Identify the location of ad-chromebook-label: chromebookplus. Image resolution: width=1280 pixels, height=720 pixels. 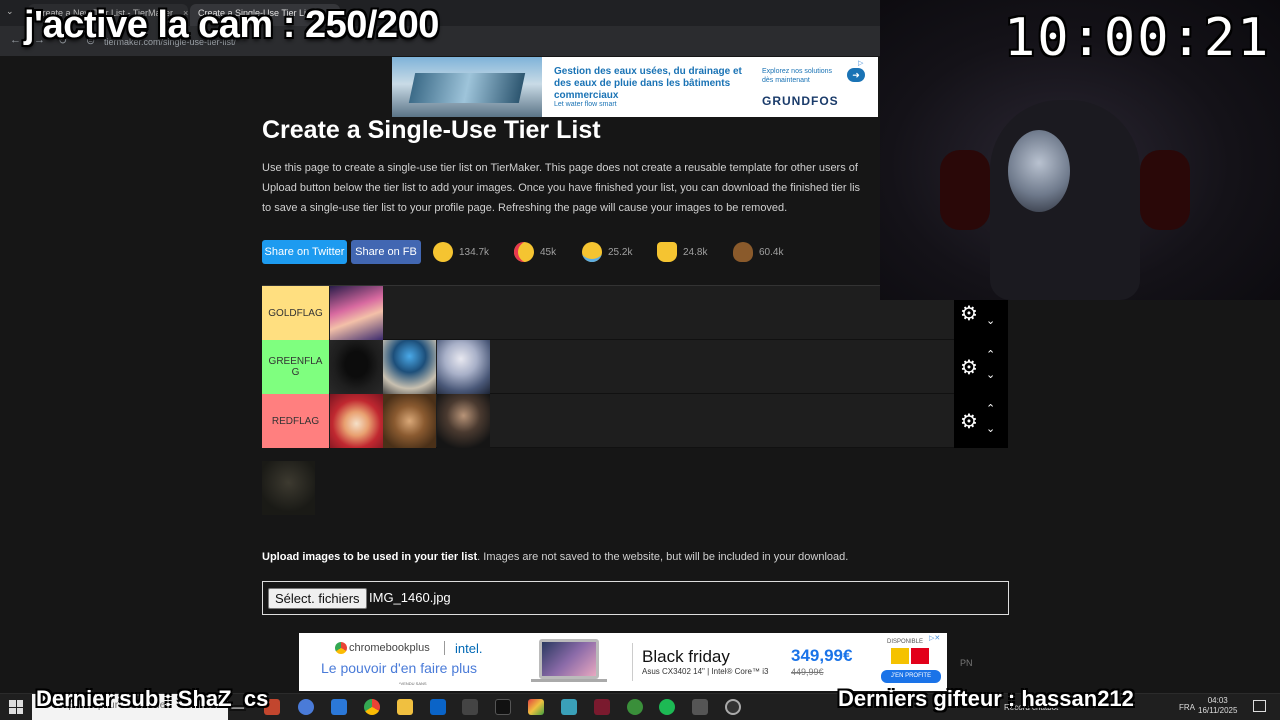
(389, 648).